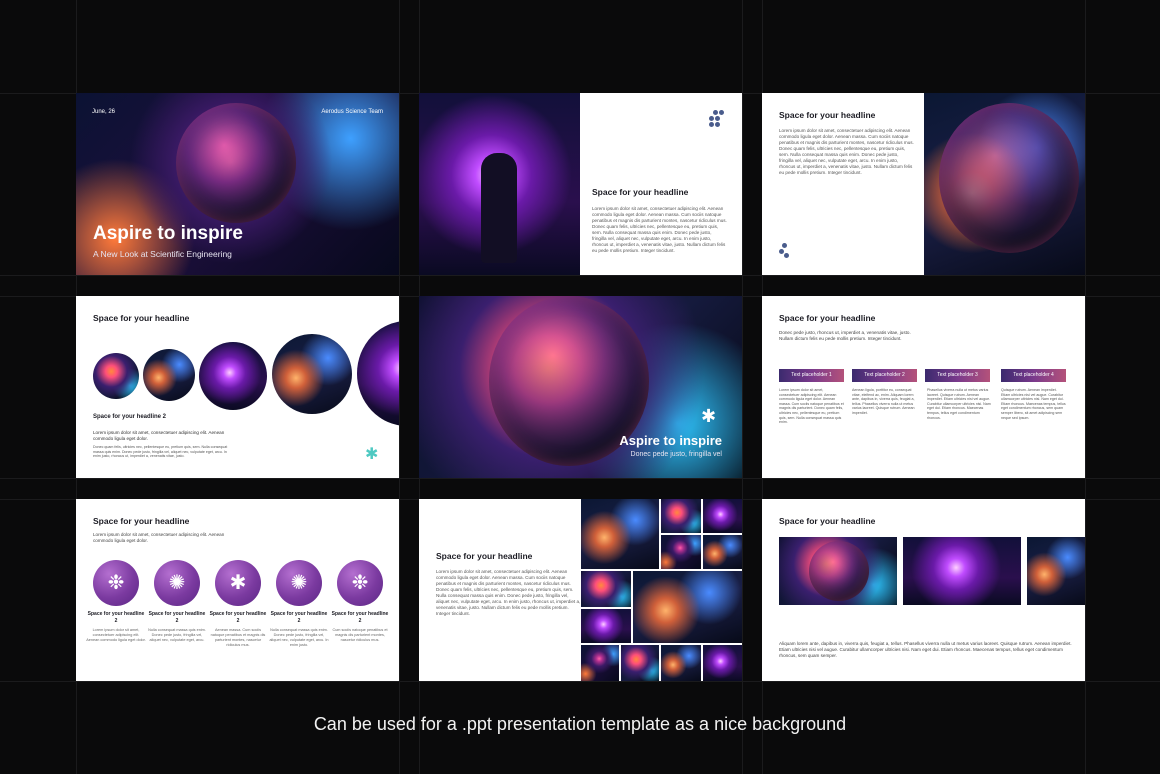 This screenshot has width=1160, height=774. What do you see at coordinates (884, 375) in the screenshot?
I see `text-placeholder-2-label: Text placeholder 2` at bounding box center [884, 375].